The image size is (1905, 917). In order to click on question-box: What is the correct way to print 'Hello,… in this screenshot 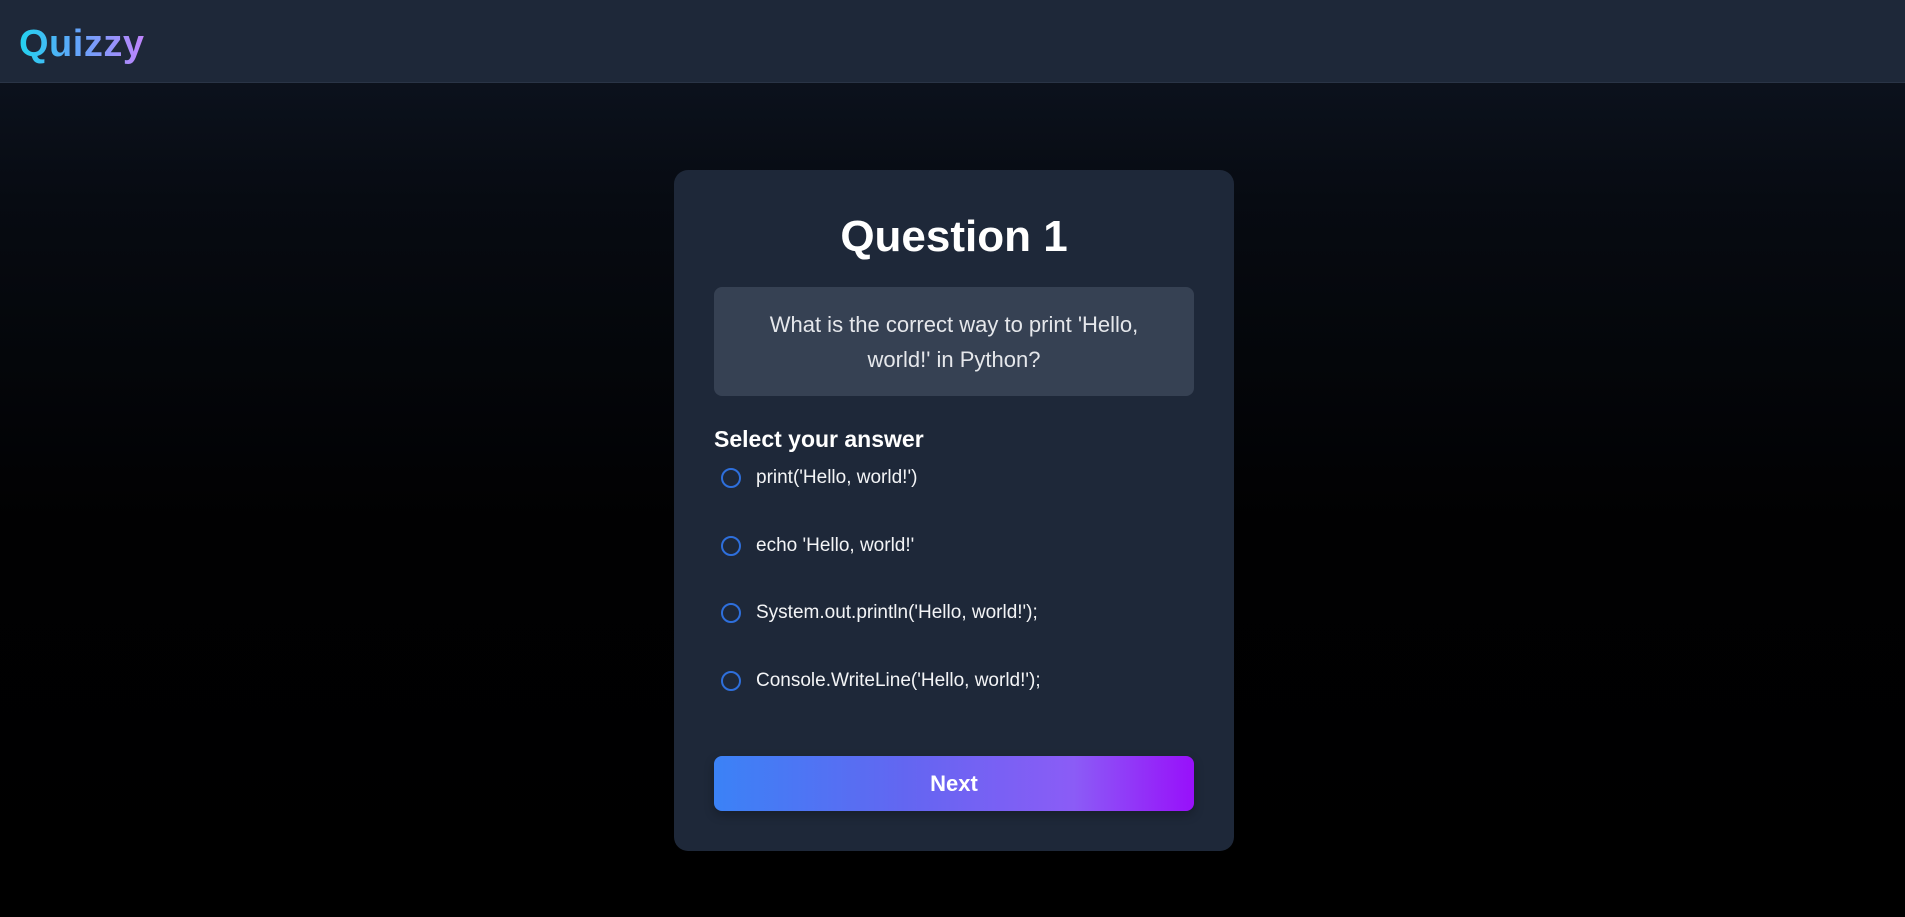, I will do `click(954, 341)`.